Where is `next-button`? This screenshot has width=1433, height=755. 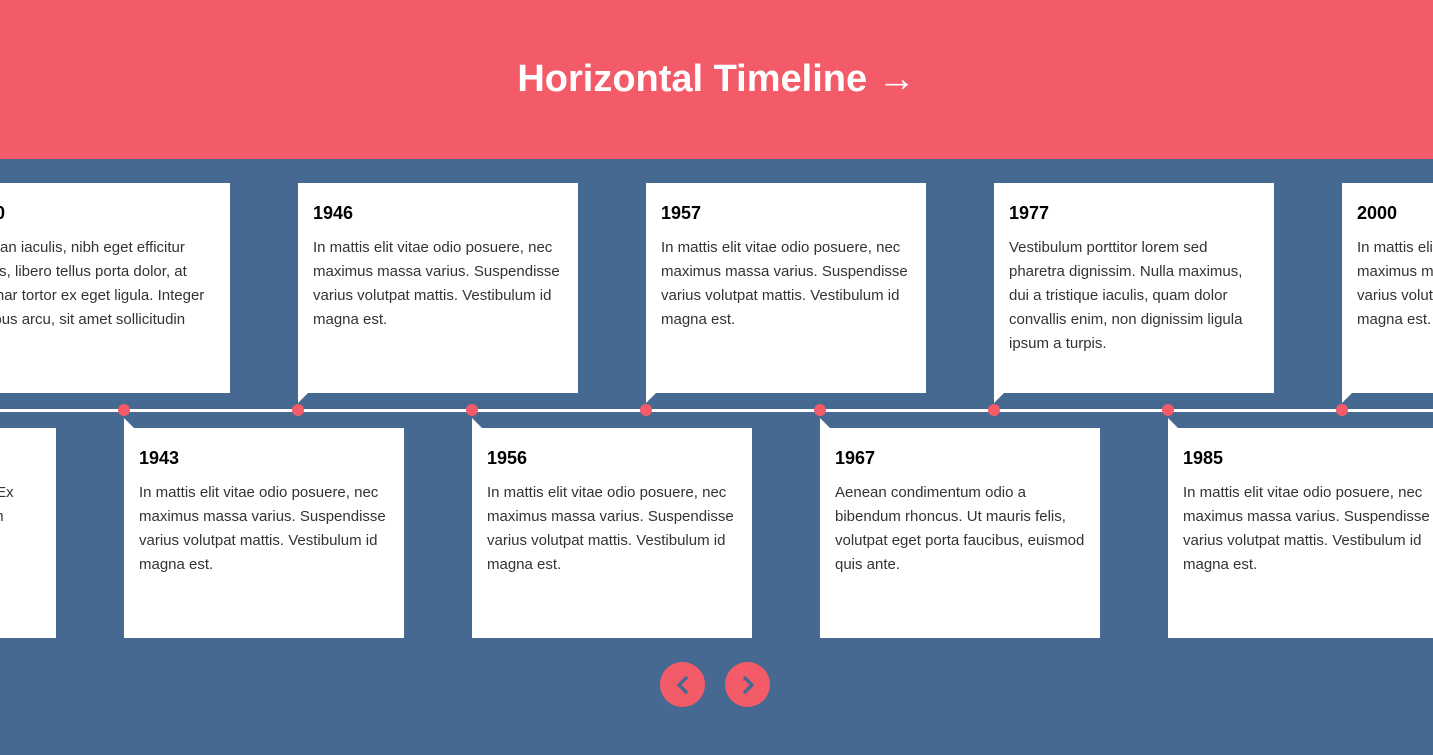
next-button is located at coordinates (747, 684).